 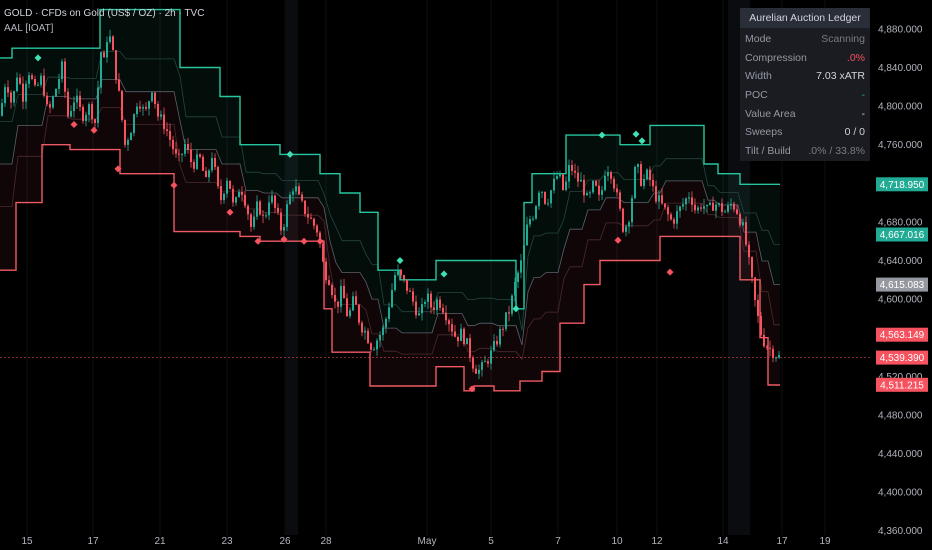 What do you see at coordinates (854, 132) in the screenshot?
I see `ledger-value: 0 / 0` at bounding box center [854, 132].